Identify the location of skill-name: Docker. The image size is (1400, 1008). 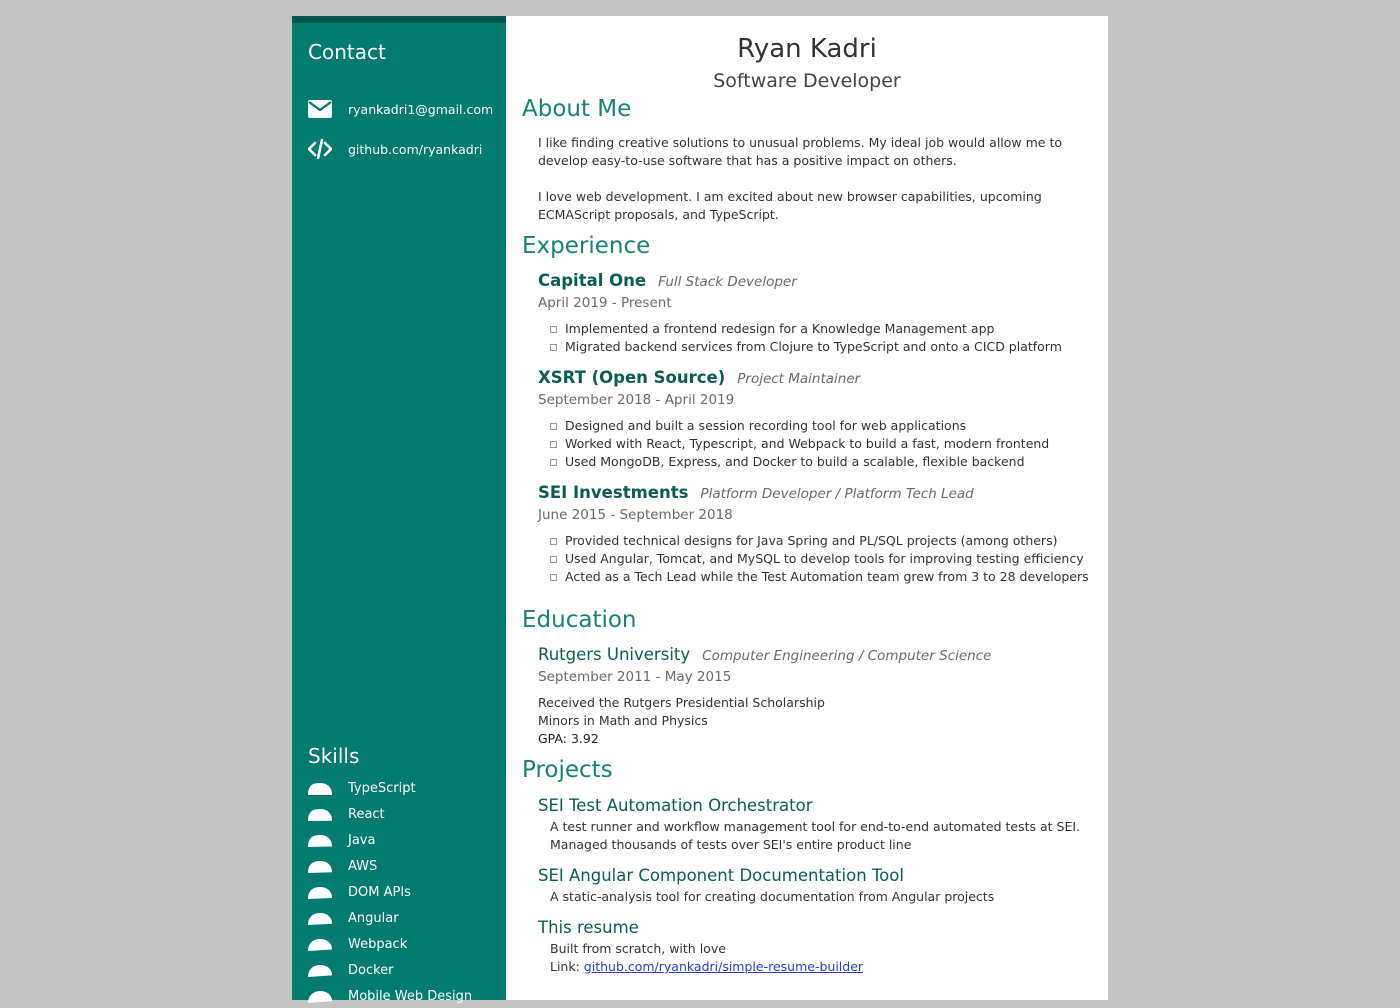
(371, 970).